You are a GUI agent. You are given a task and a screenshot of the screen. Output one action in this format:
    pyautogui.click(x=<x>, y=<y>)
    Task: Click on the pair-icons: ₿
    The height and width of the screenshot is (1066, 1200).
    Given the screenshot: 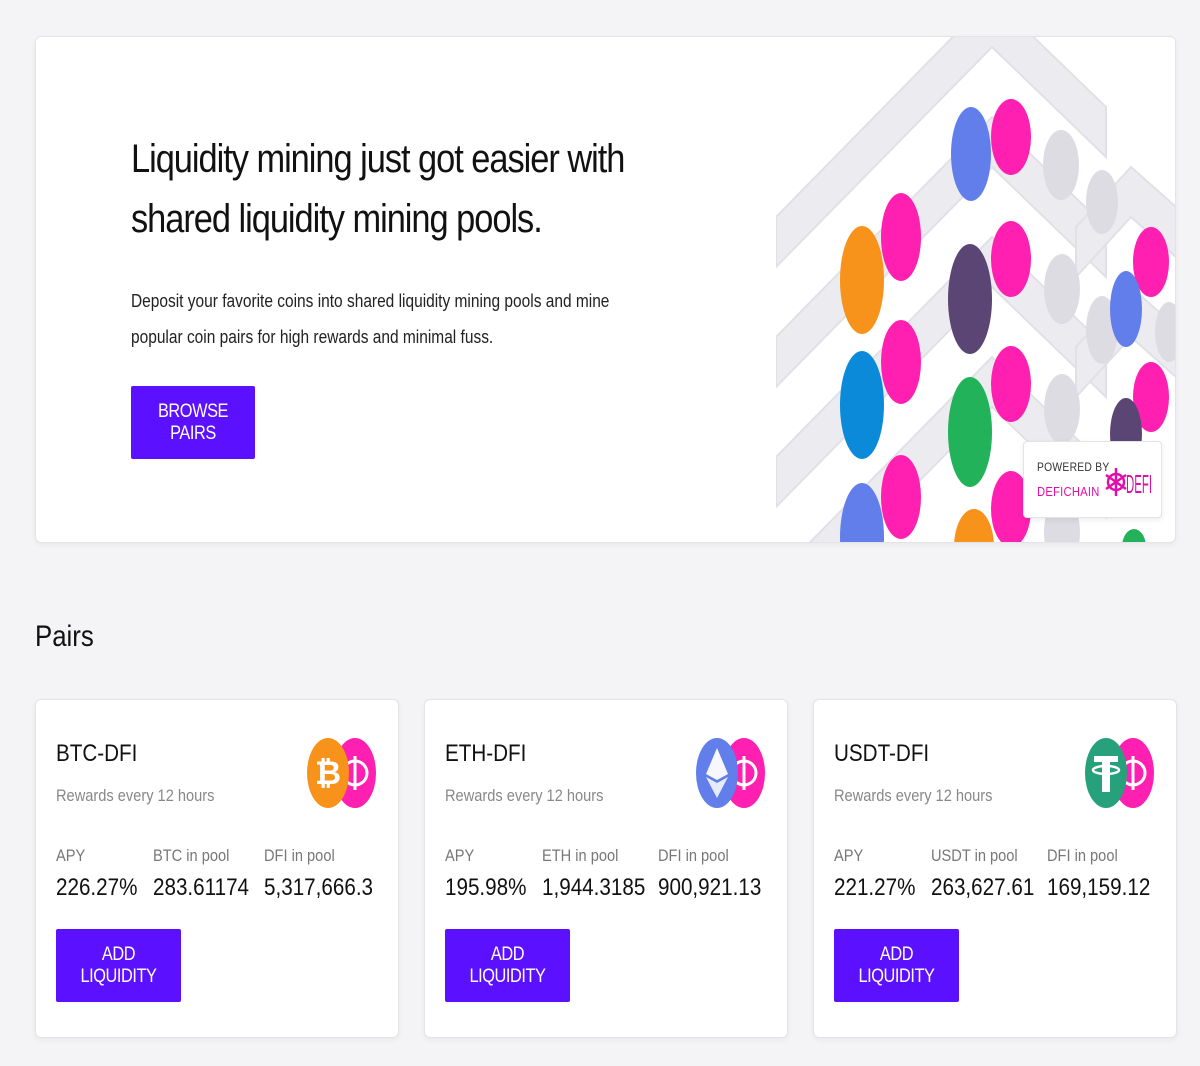 What is the action you would take?
    pyautogui.click(x=341, y=773)
    